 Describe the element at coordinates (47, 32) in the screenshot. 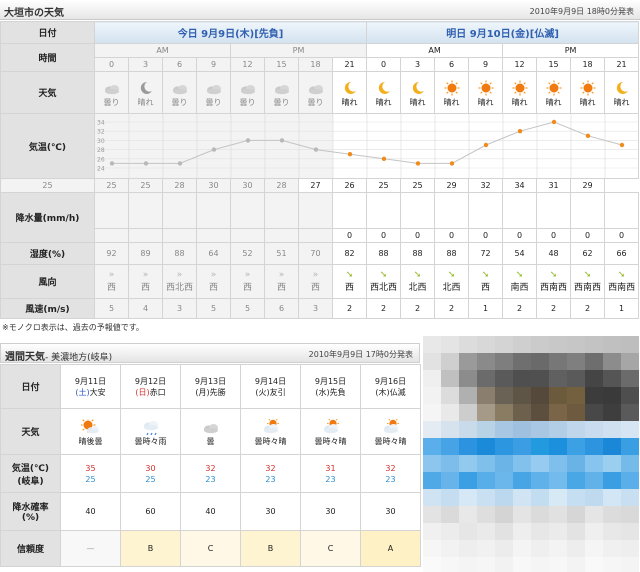

I see `date-label: 日付` at that location.